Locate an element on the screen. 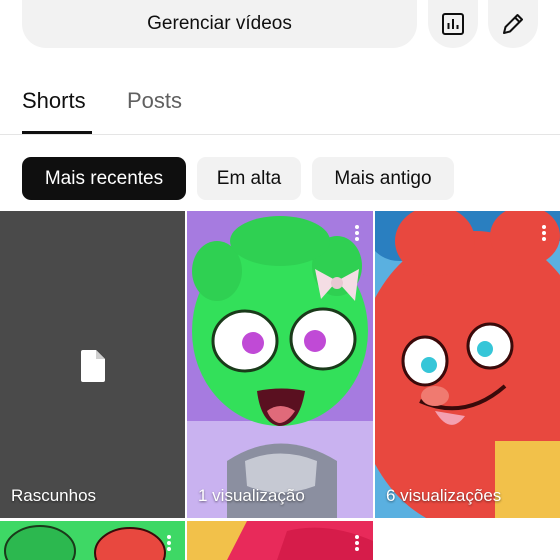 This screenshot has height=560, width=560. filter-chip-oldest: Mais antigo is located at coordinates (383, 178).